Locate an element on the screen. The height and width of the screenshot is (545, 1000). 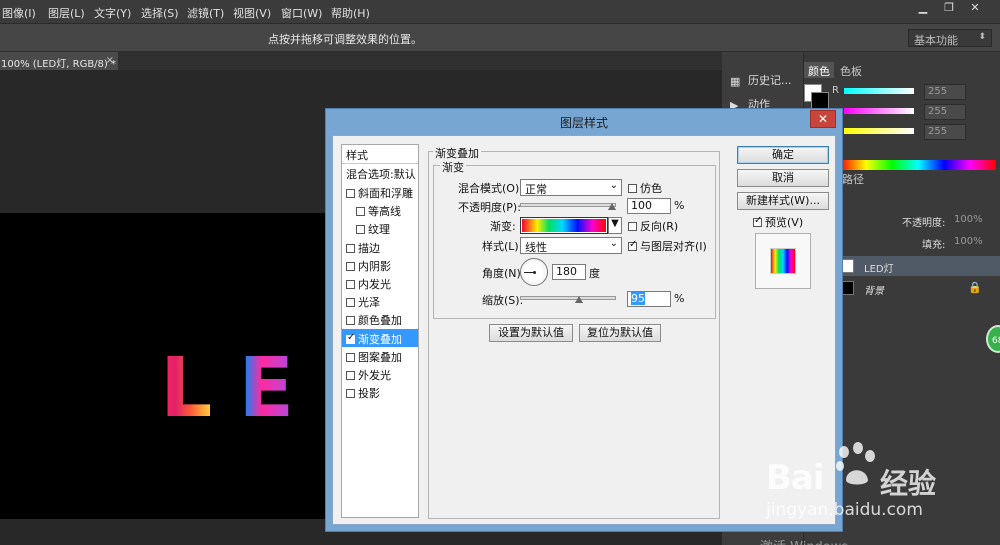
blend-mode-label: 混合模式(O): is located at coordinates (490, 188).